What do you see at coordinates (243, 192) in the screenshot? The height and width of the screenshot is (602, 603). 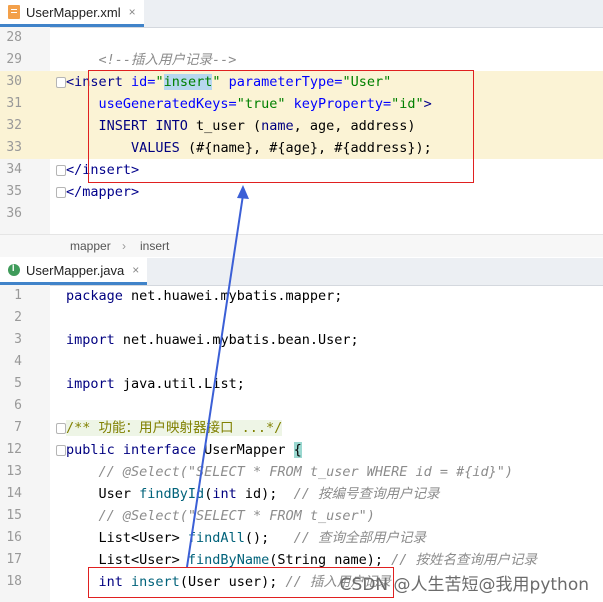 I see `arrow-head-icon` at bounding box center [243, 192].